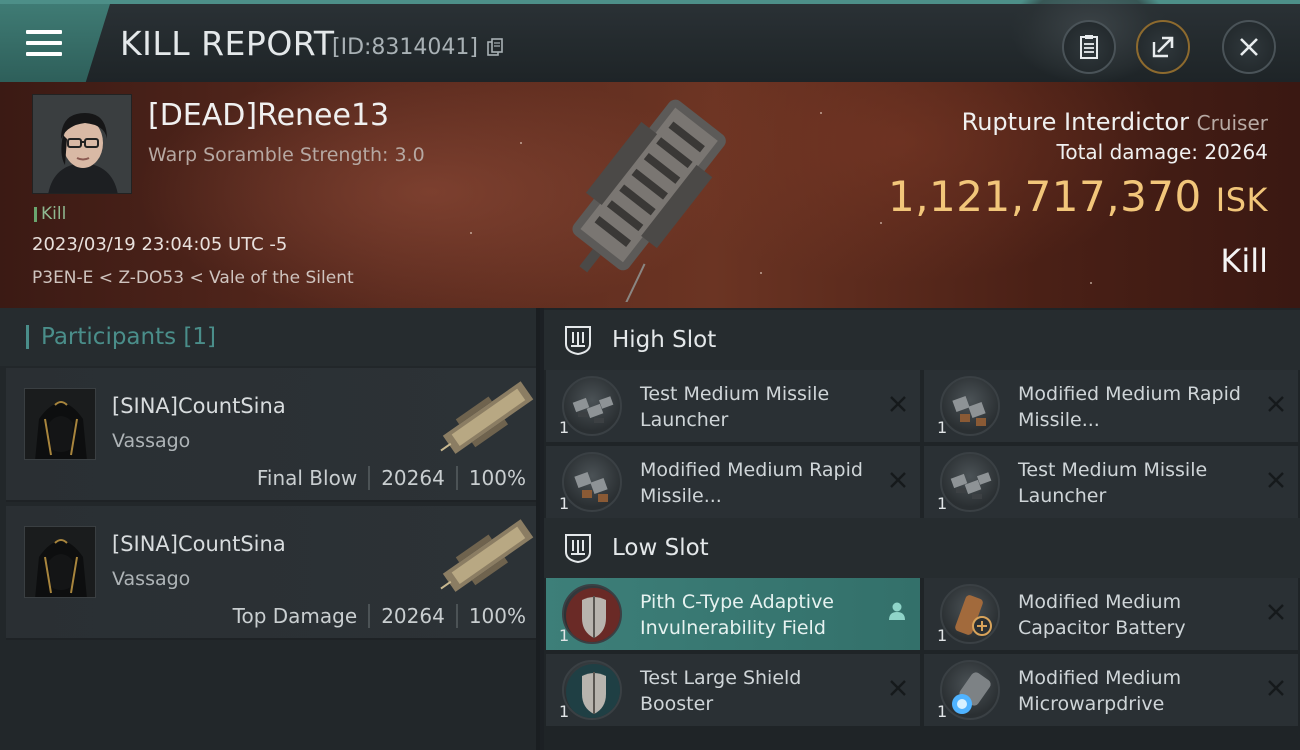  What do you see at coordinates (660, 548) in the screenshot?
I see `low-slot-label: Low Slot` at bounding box center [660, 548].